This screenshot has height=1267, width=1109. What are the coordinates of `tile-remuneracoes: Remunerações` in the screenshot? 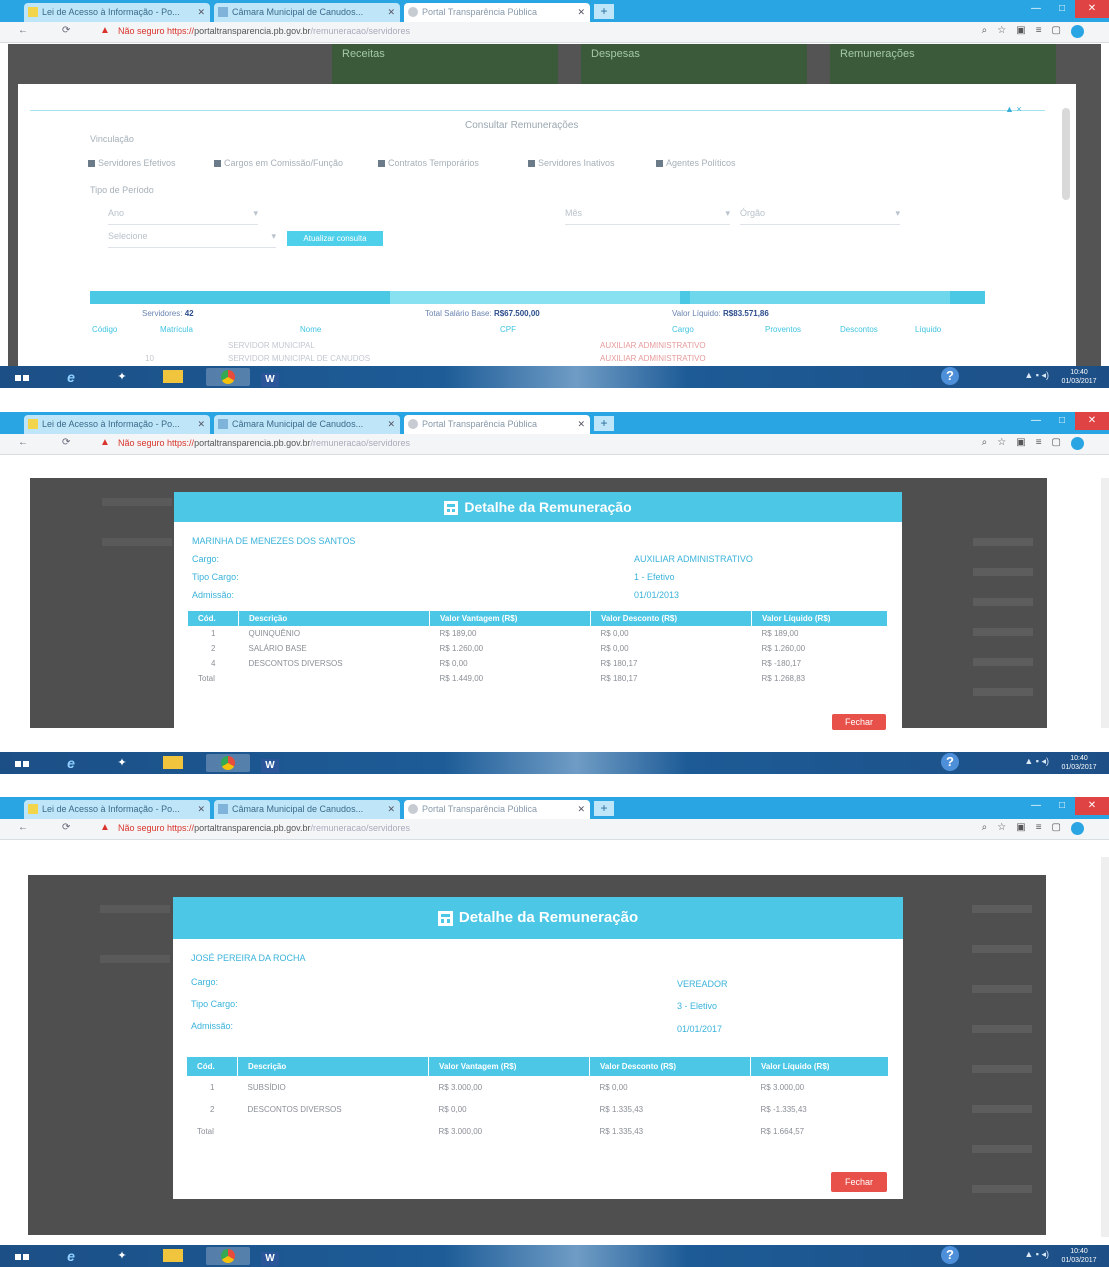 It's located at (943, 64).